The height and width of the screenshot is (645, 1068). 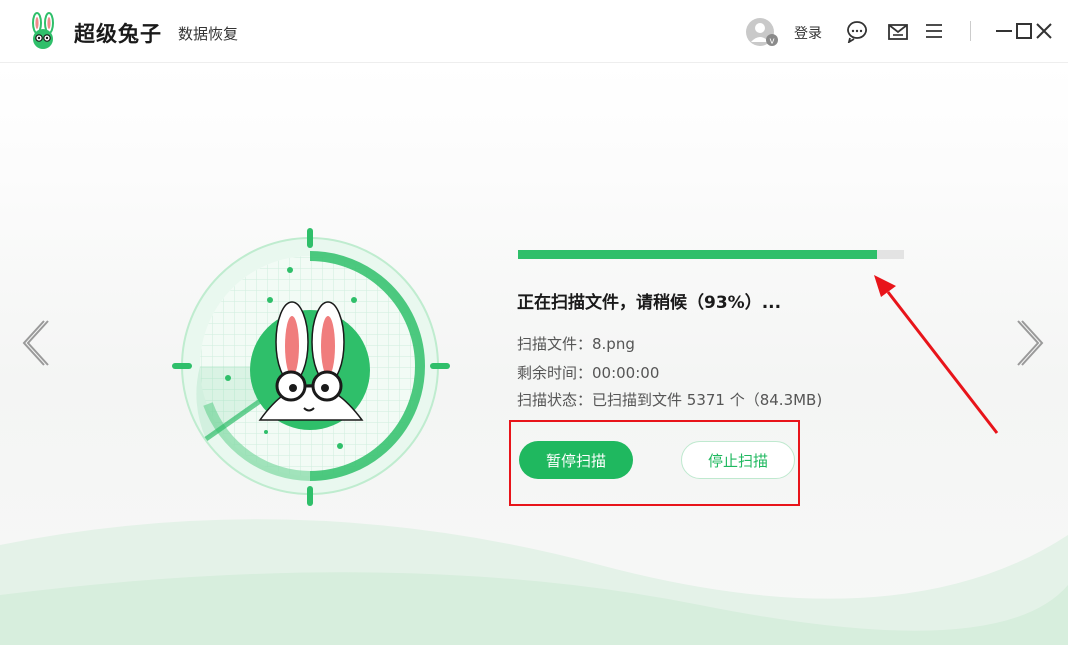 I want to click on chevron-left-icon, so click(x=34, y=343).